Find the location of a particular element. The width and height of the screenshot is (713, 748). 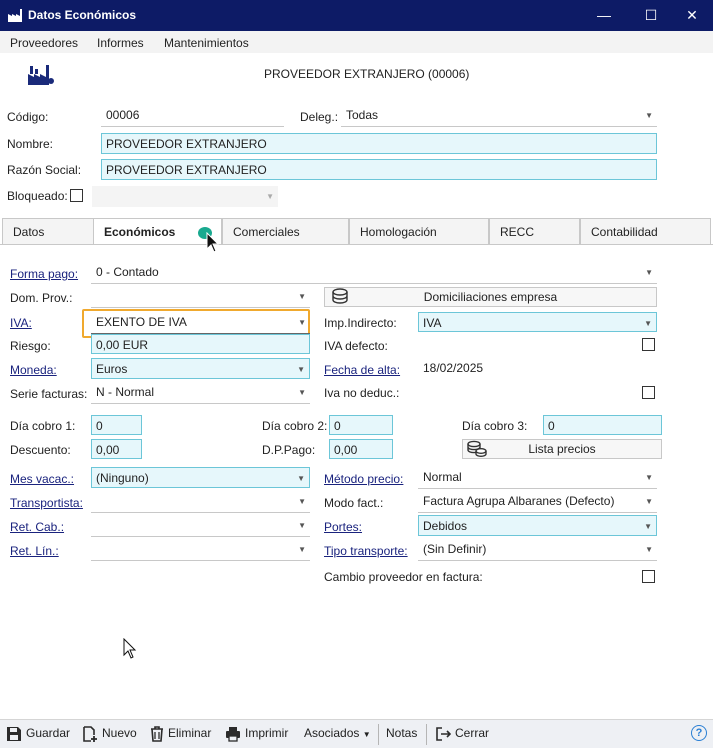

dom-prov-select: ▼ is located at coordinates (200, 297).